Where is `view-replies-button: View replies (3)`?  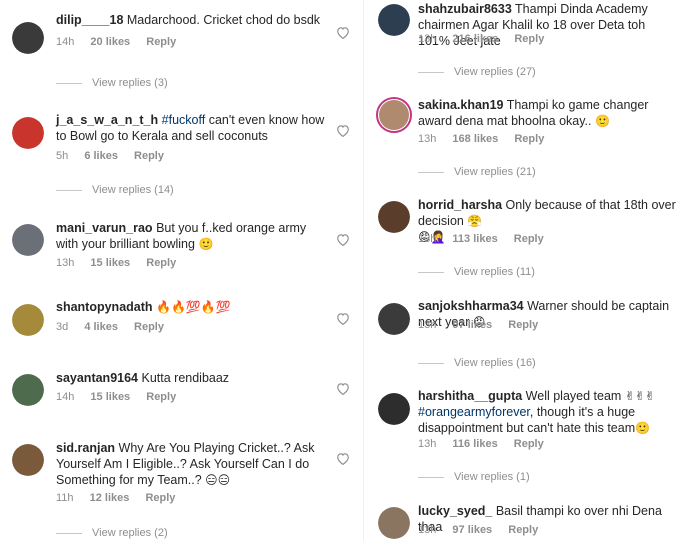
view-replies-button: View replies (3) is located at coordinates (112, 83).